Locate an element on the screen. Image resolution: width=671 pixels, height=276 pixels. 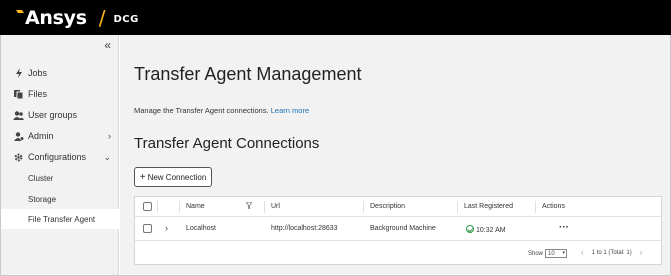
page-size-value: 10 is located at coordinates (551, 253).